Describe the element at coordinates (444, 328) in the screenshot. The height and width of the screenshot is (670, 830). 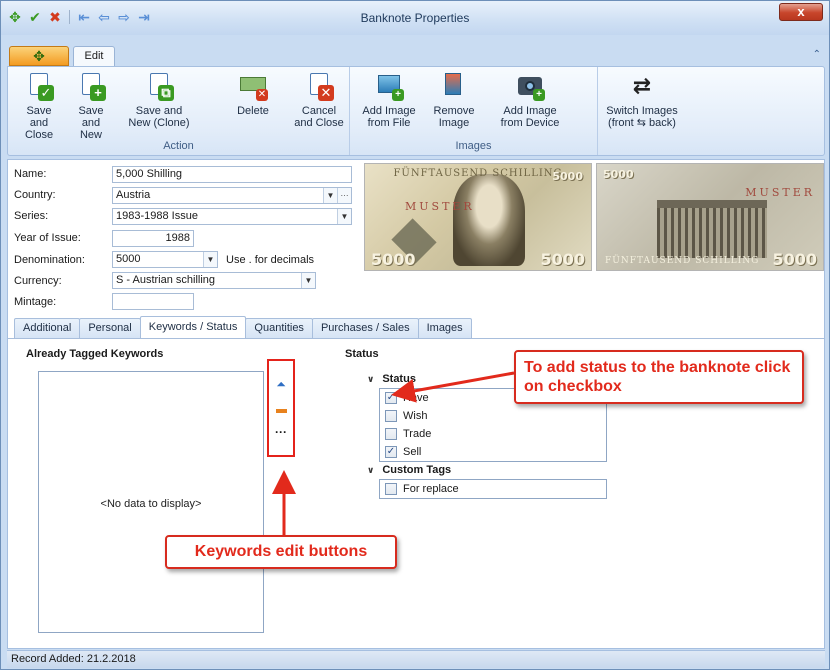
I see `tab-images: Images` at that location.